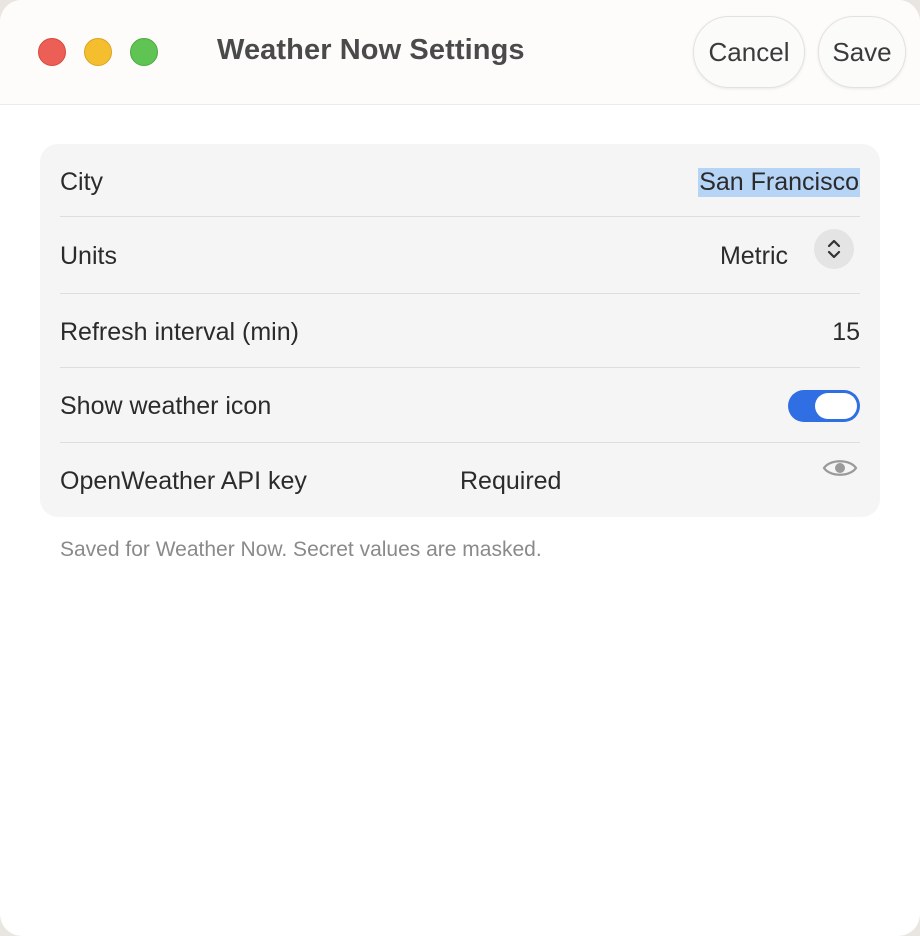  Describe the element at coordinates (166, 406) in the screenshot. I see `show-icon-label: Show weather icon` at that location.